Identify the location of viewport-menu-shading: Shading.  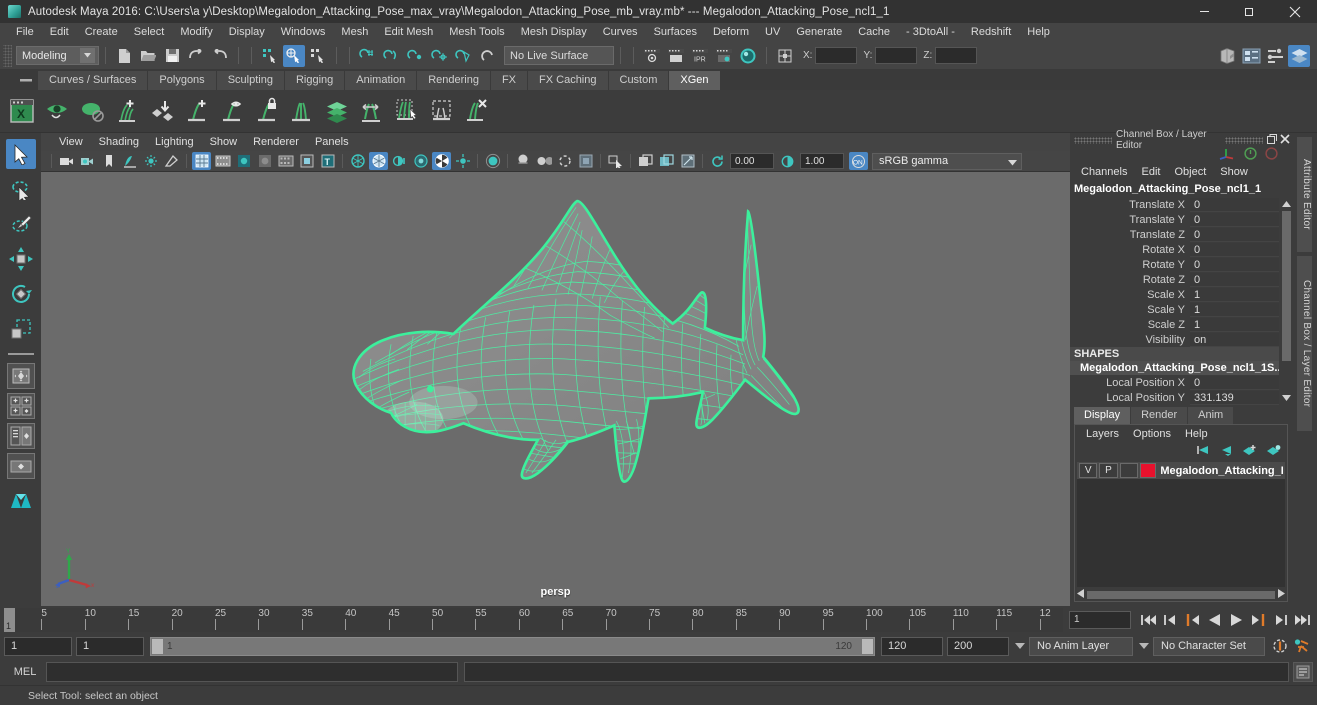
(119, 142).